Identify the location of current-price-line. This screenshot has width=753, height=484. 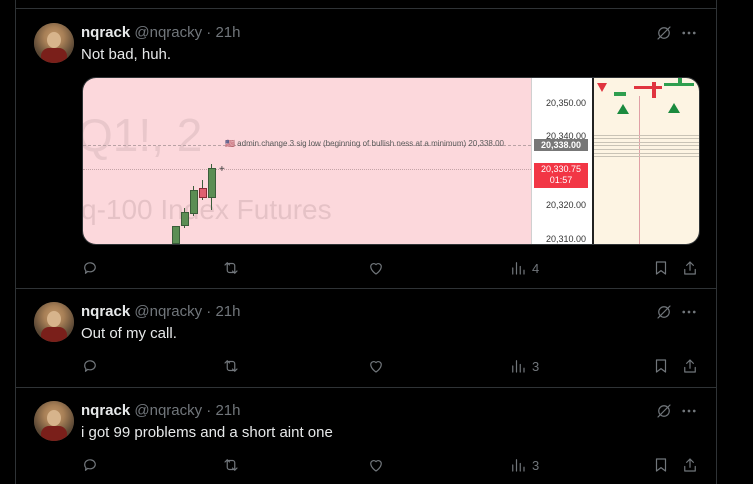
(307, 169).